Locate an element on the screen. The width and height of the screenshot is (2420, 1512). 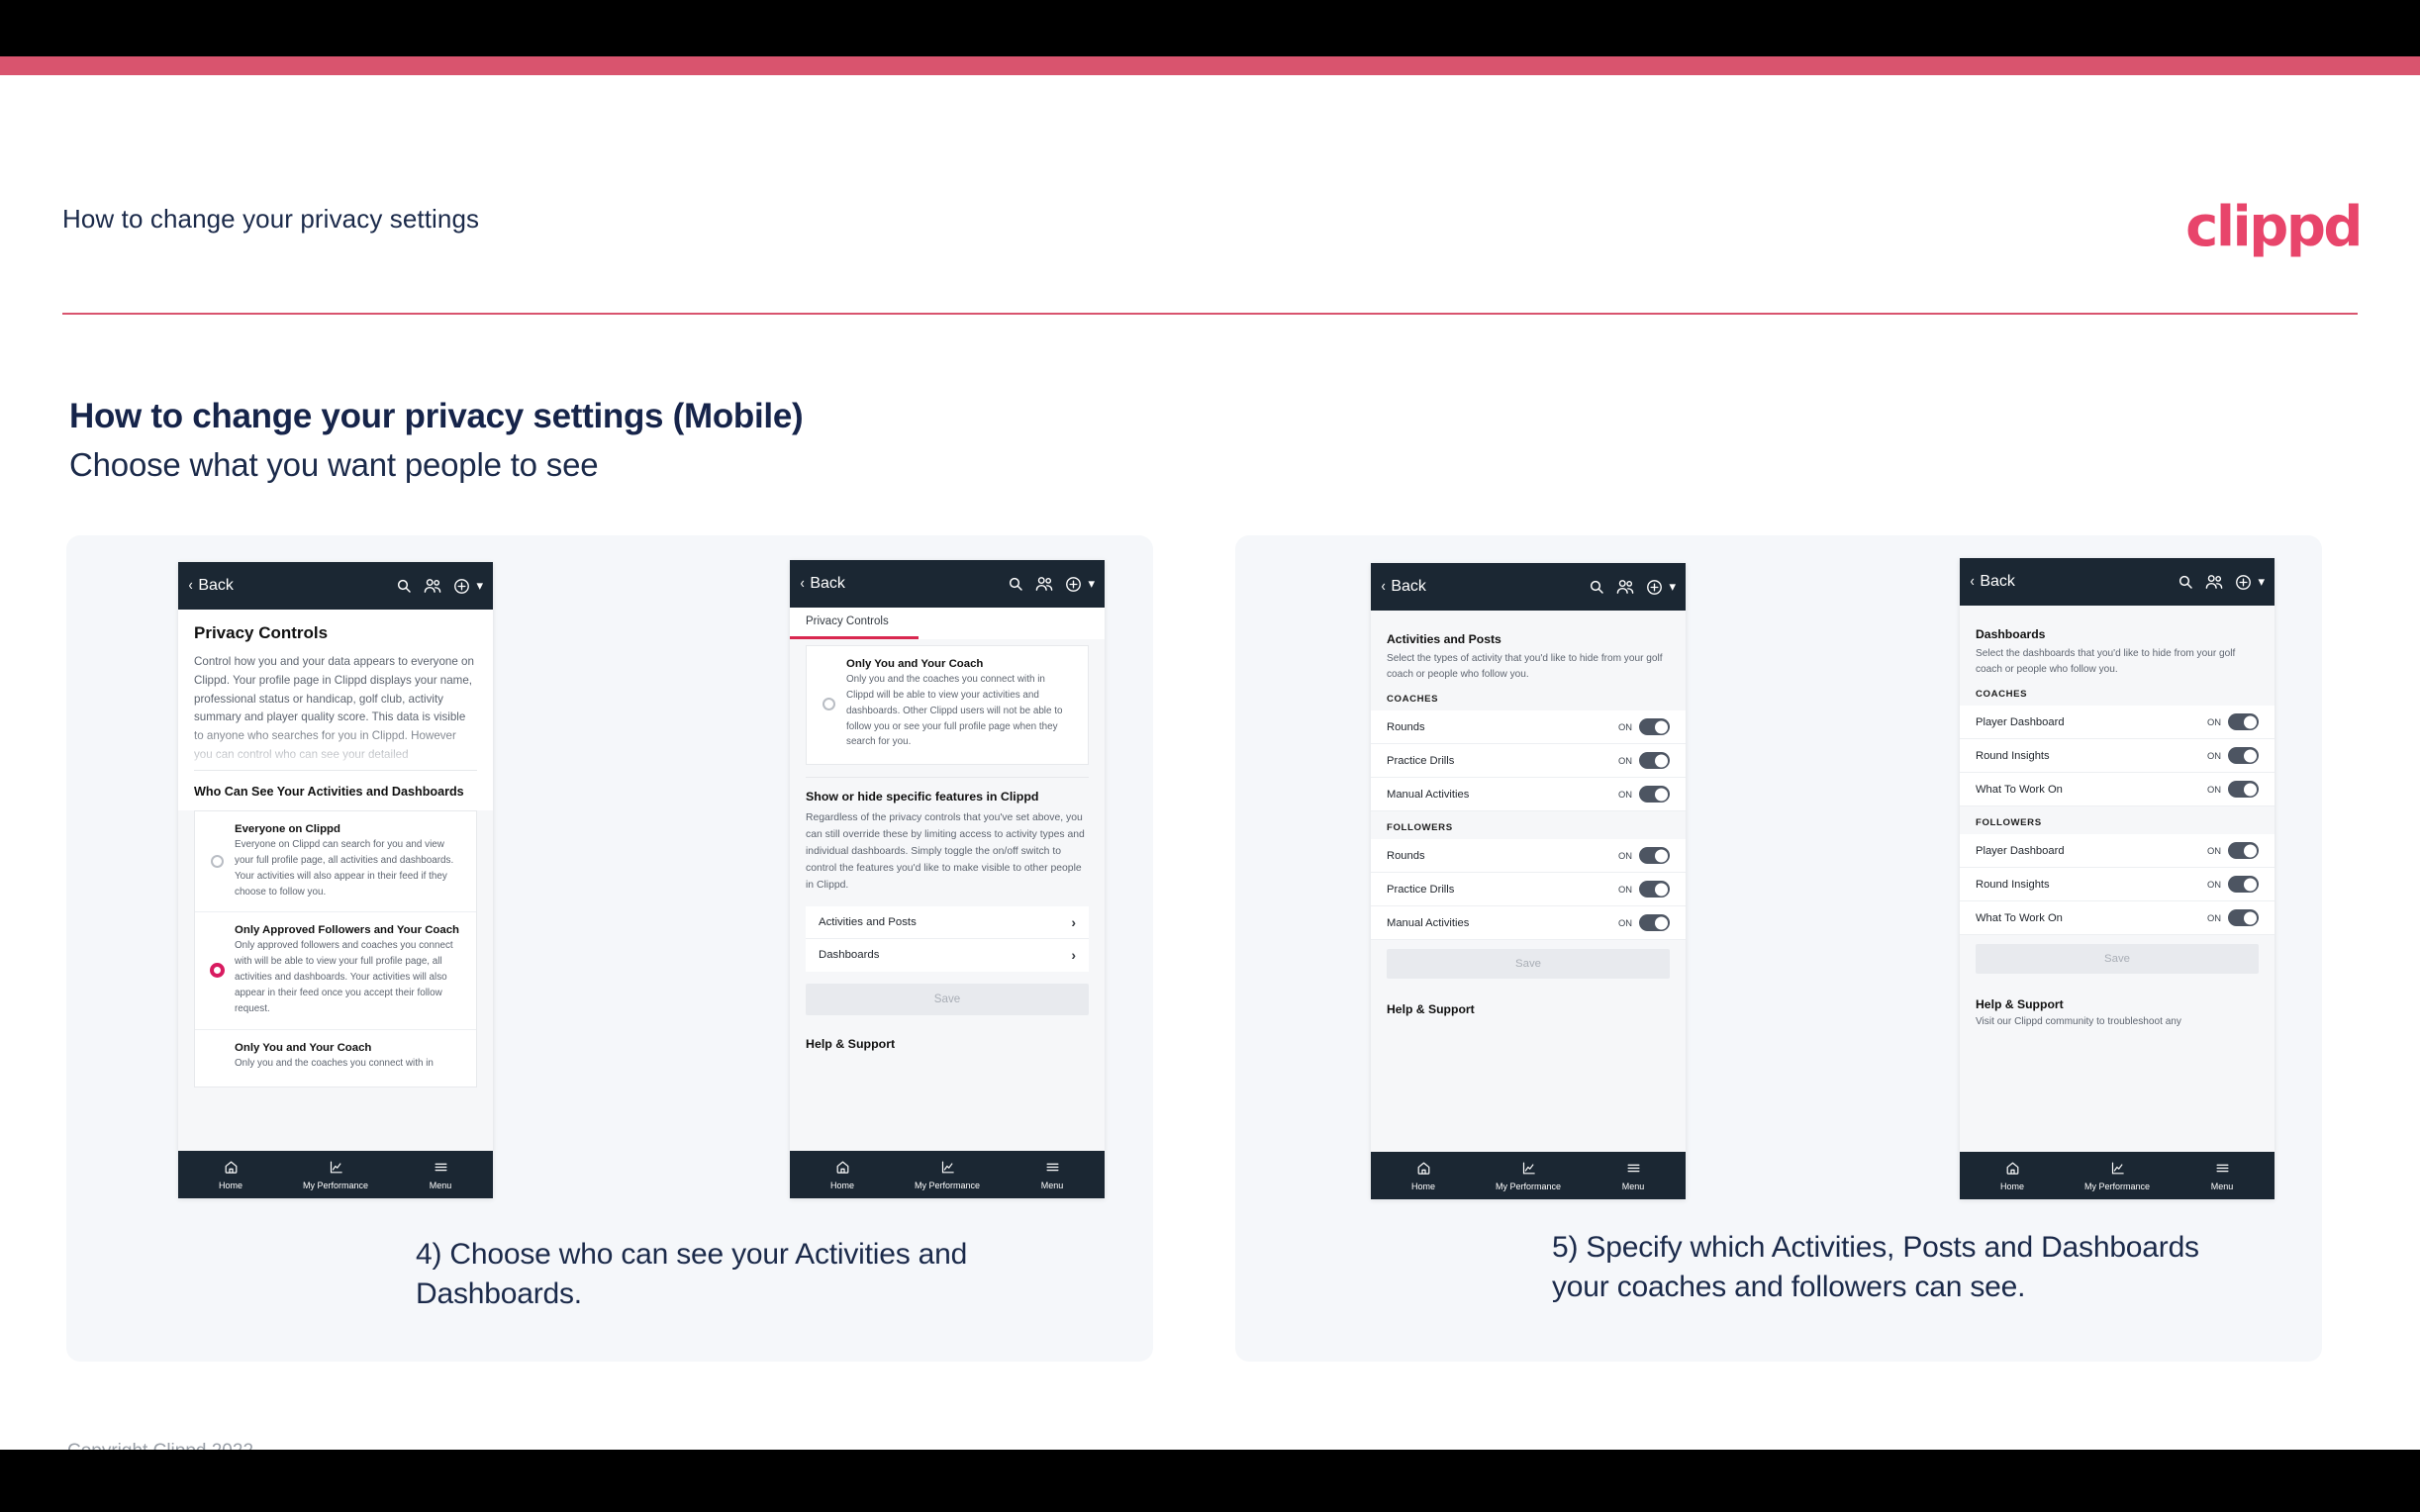
tab-privacy-controls: Privacy Controls is located at coordinates (847, 618).